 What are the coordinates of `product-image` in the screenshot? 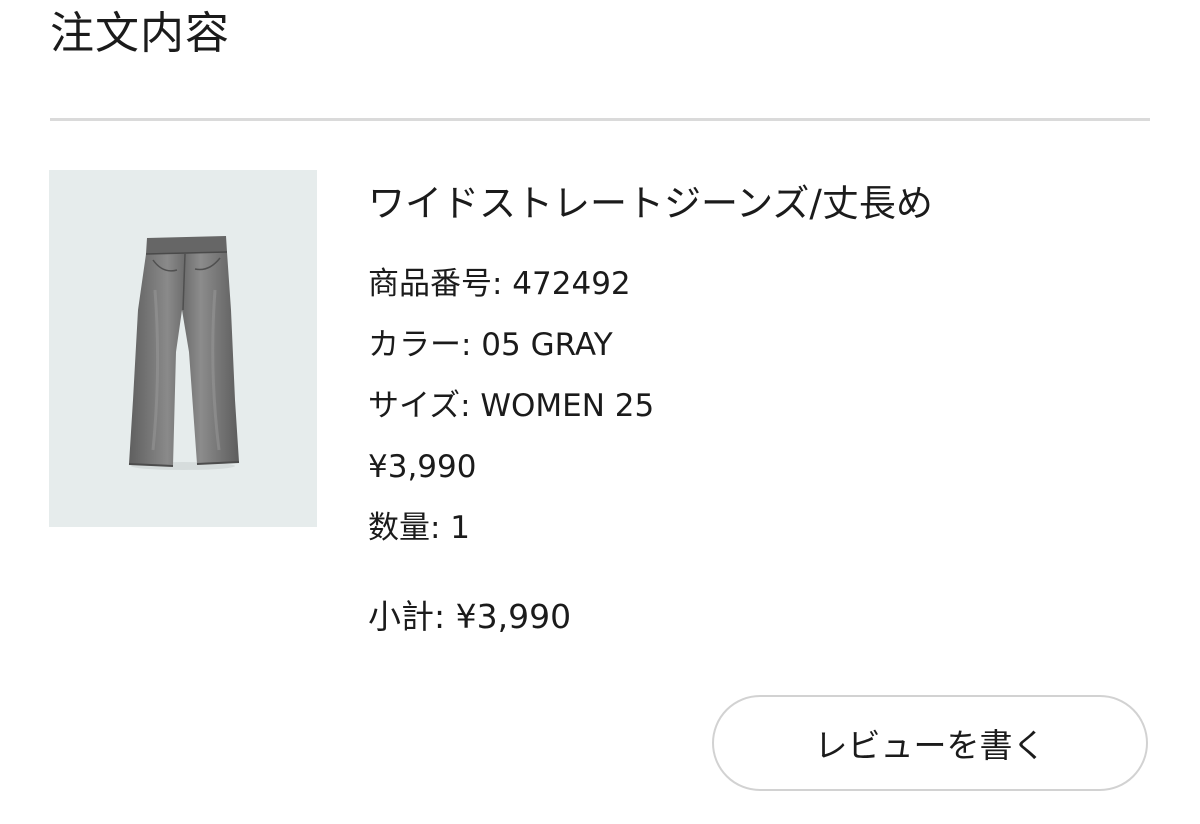 It's located at (183, 348).